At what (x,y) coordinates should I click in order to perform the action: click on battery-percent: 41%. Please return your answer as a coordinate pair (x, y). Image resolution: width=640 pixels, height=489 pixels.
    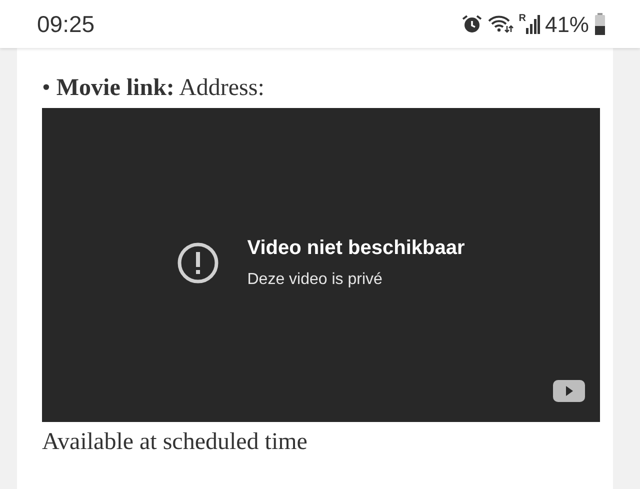
    Looking at the image, I should click on (566, 24).